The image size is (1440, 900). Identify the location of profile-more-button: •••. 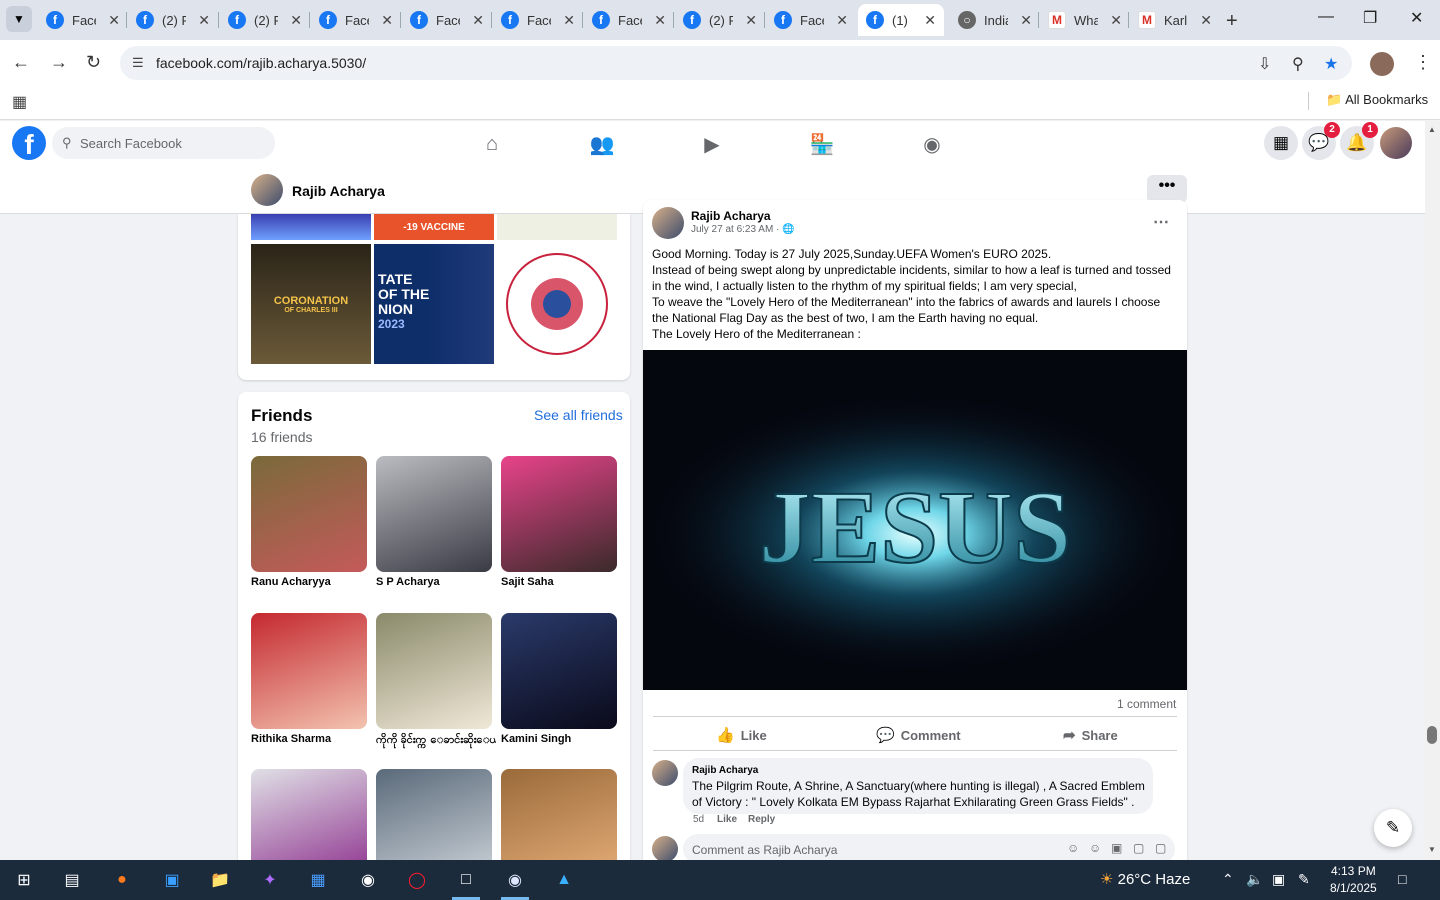
(1167, 189).